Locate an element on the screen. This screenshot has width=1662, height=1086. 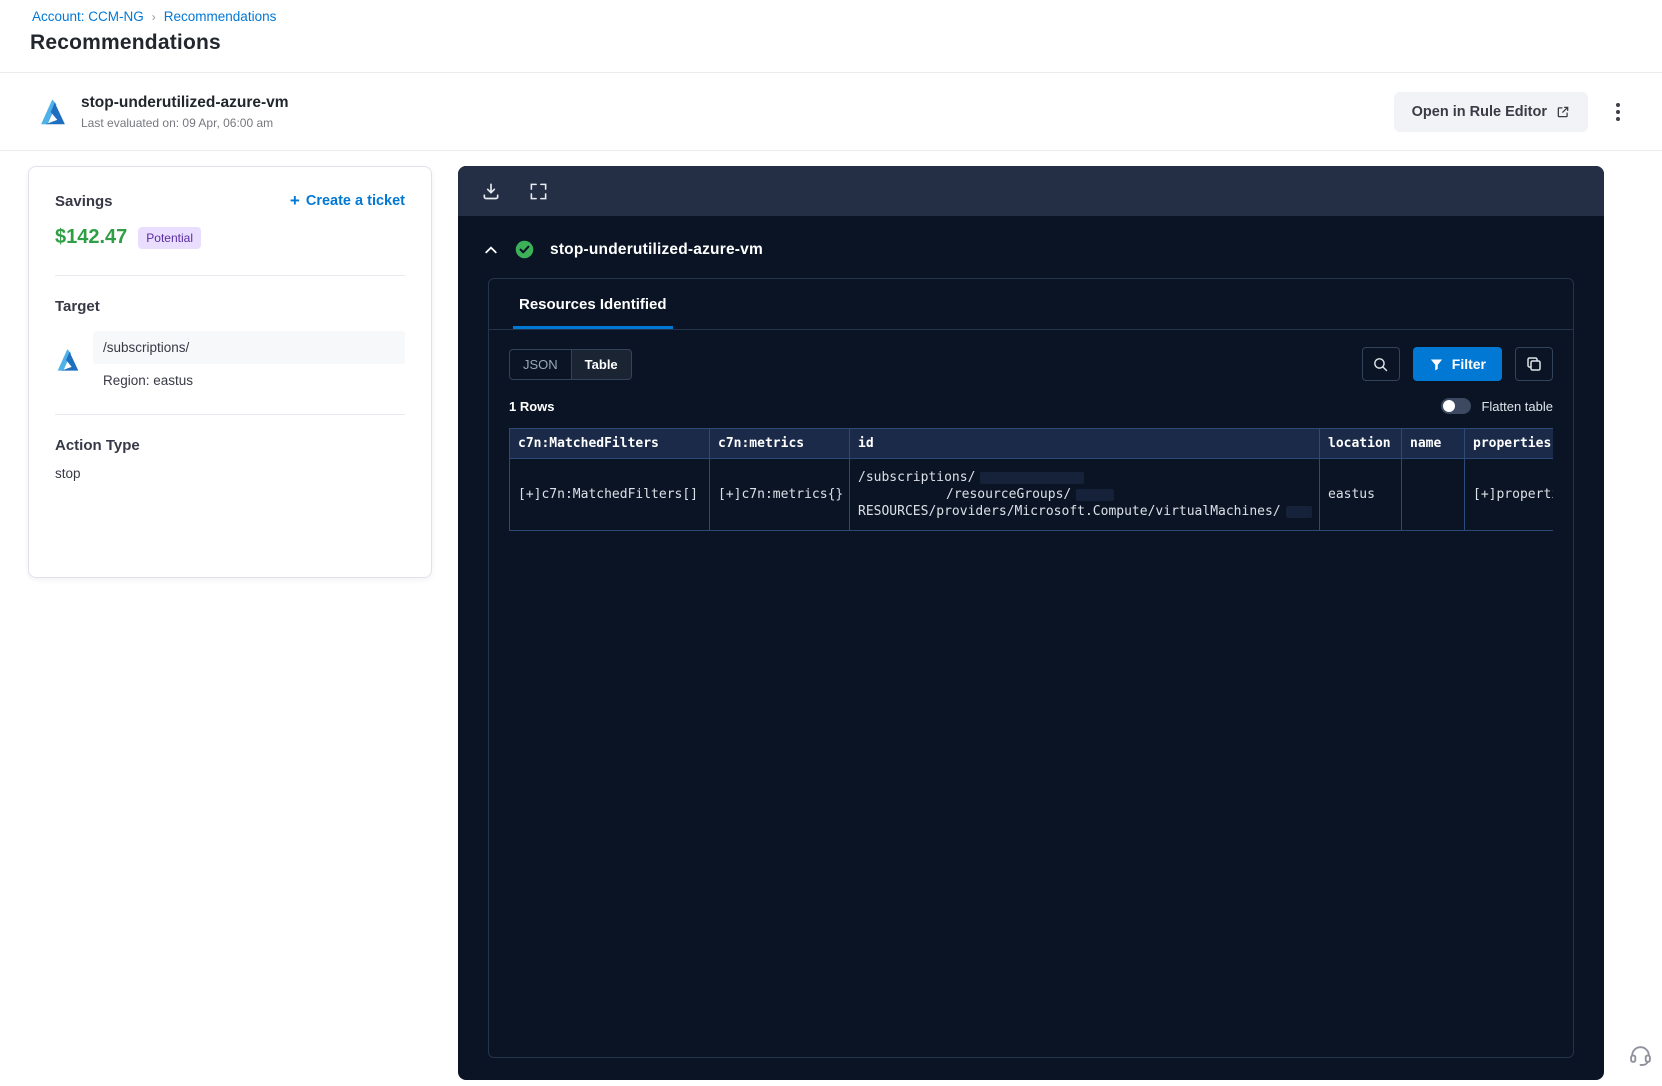
id-line-1: /subscriptions/ is located at coordinates (917, 477).